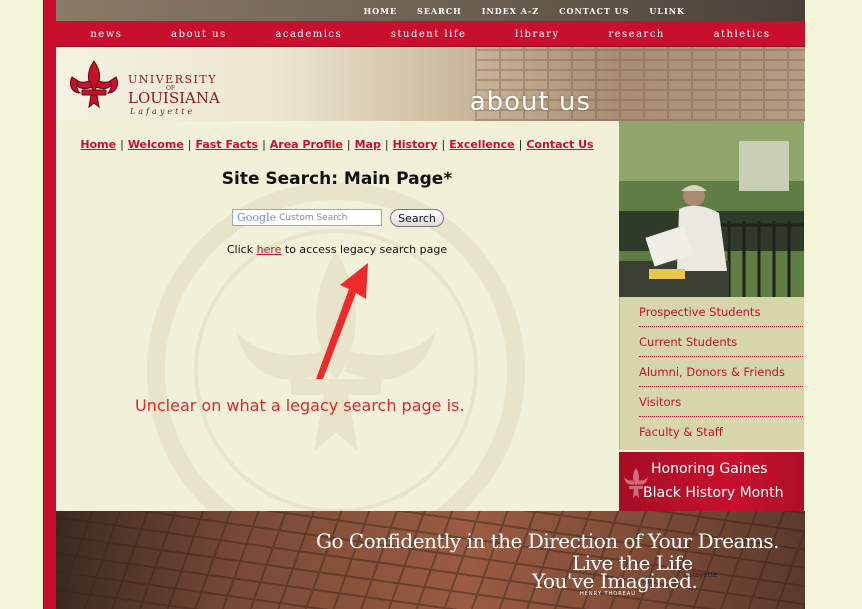 This screenshot has height=609, width=862. What do you see at coordinates (269, 249) in the screenshot?
I see `legacy-search-link: here` at bounding box center [269, 249].